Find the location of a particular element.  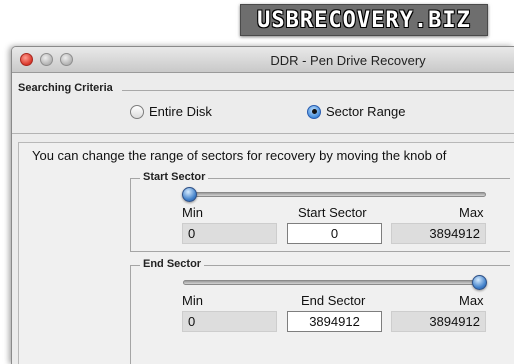

end-sector-title: End Sector is located at coordinates (172, 264).